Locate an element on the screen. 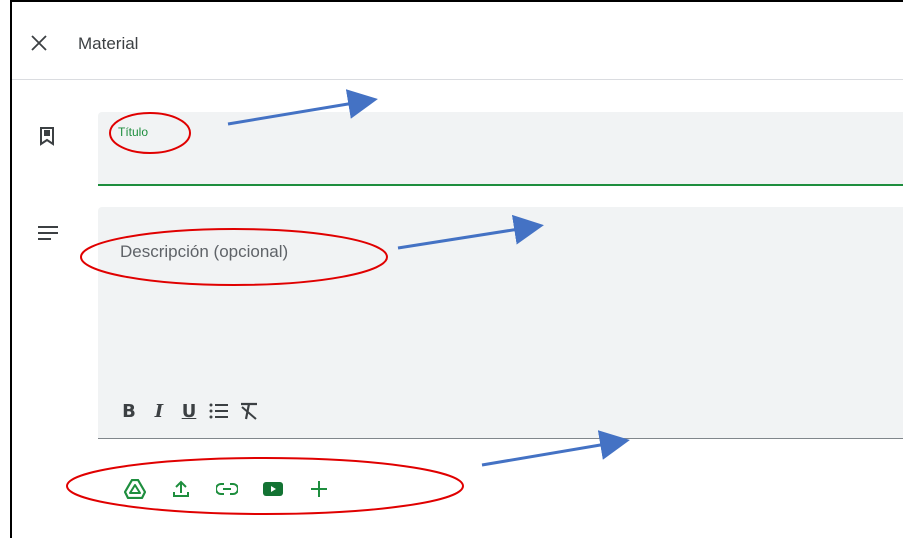 The image size is (903, 538). drive-button is located at coordinates (135, 489).